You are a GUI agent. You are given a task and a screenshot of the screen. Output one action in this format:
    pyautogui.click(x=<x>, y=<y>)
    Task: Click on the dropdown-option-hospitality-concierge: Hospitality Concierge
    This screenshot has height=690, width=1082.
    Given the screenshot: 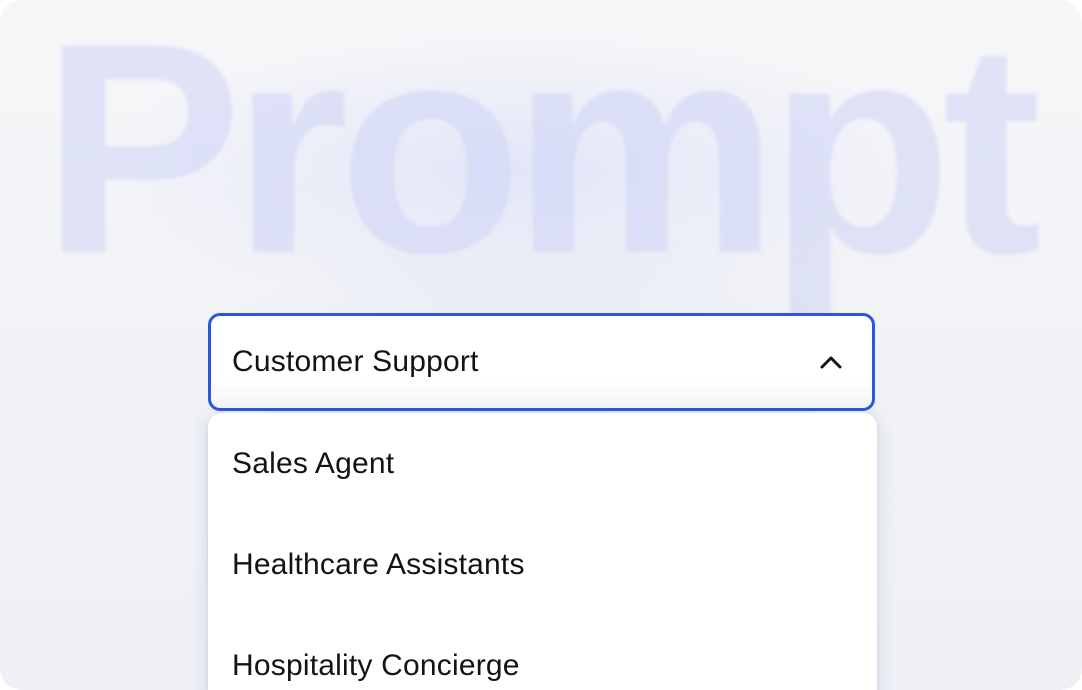 What is the action you would take?
    pyautogui.click(x=542, y=652)
    